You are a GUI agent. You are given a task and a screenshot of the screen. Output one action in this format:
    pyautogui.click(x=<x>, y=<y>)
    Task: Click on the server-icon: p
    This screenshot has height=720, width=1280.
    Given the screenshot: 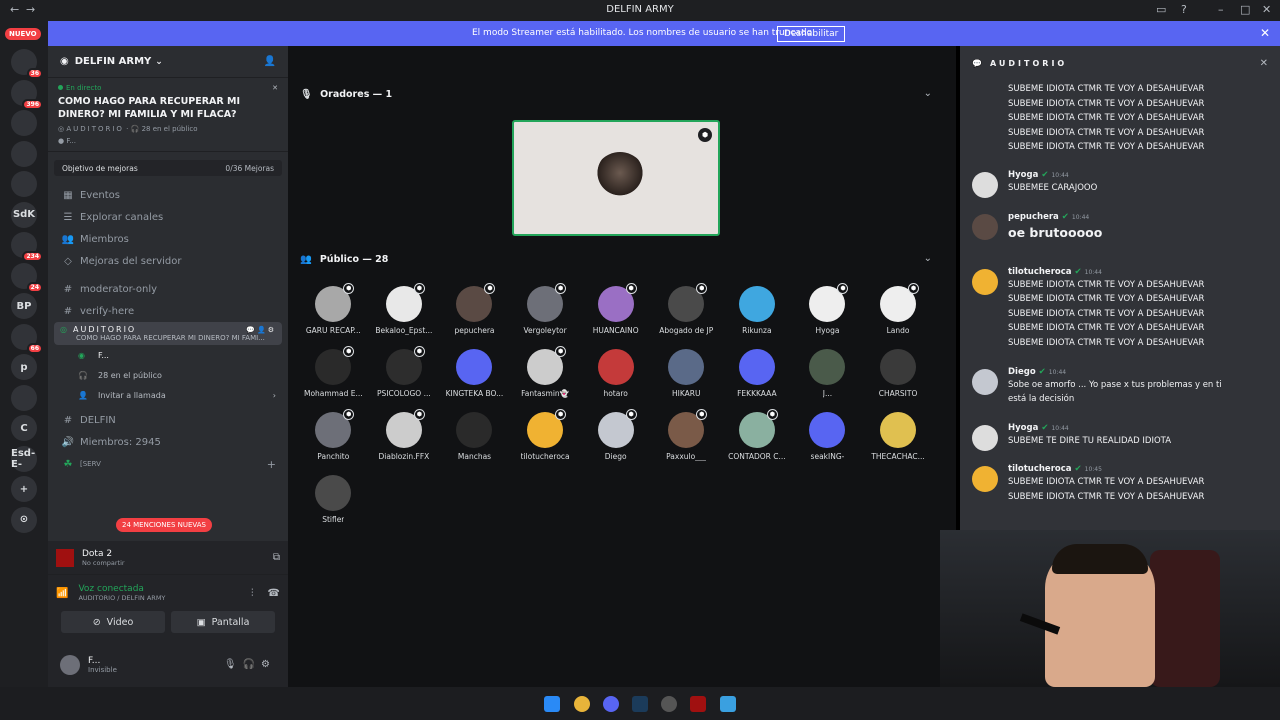 What is the action you would take?
    pyautogui.click(x=24, y=367)
    